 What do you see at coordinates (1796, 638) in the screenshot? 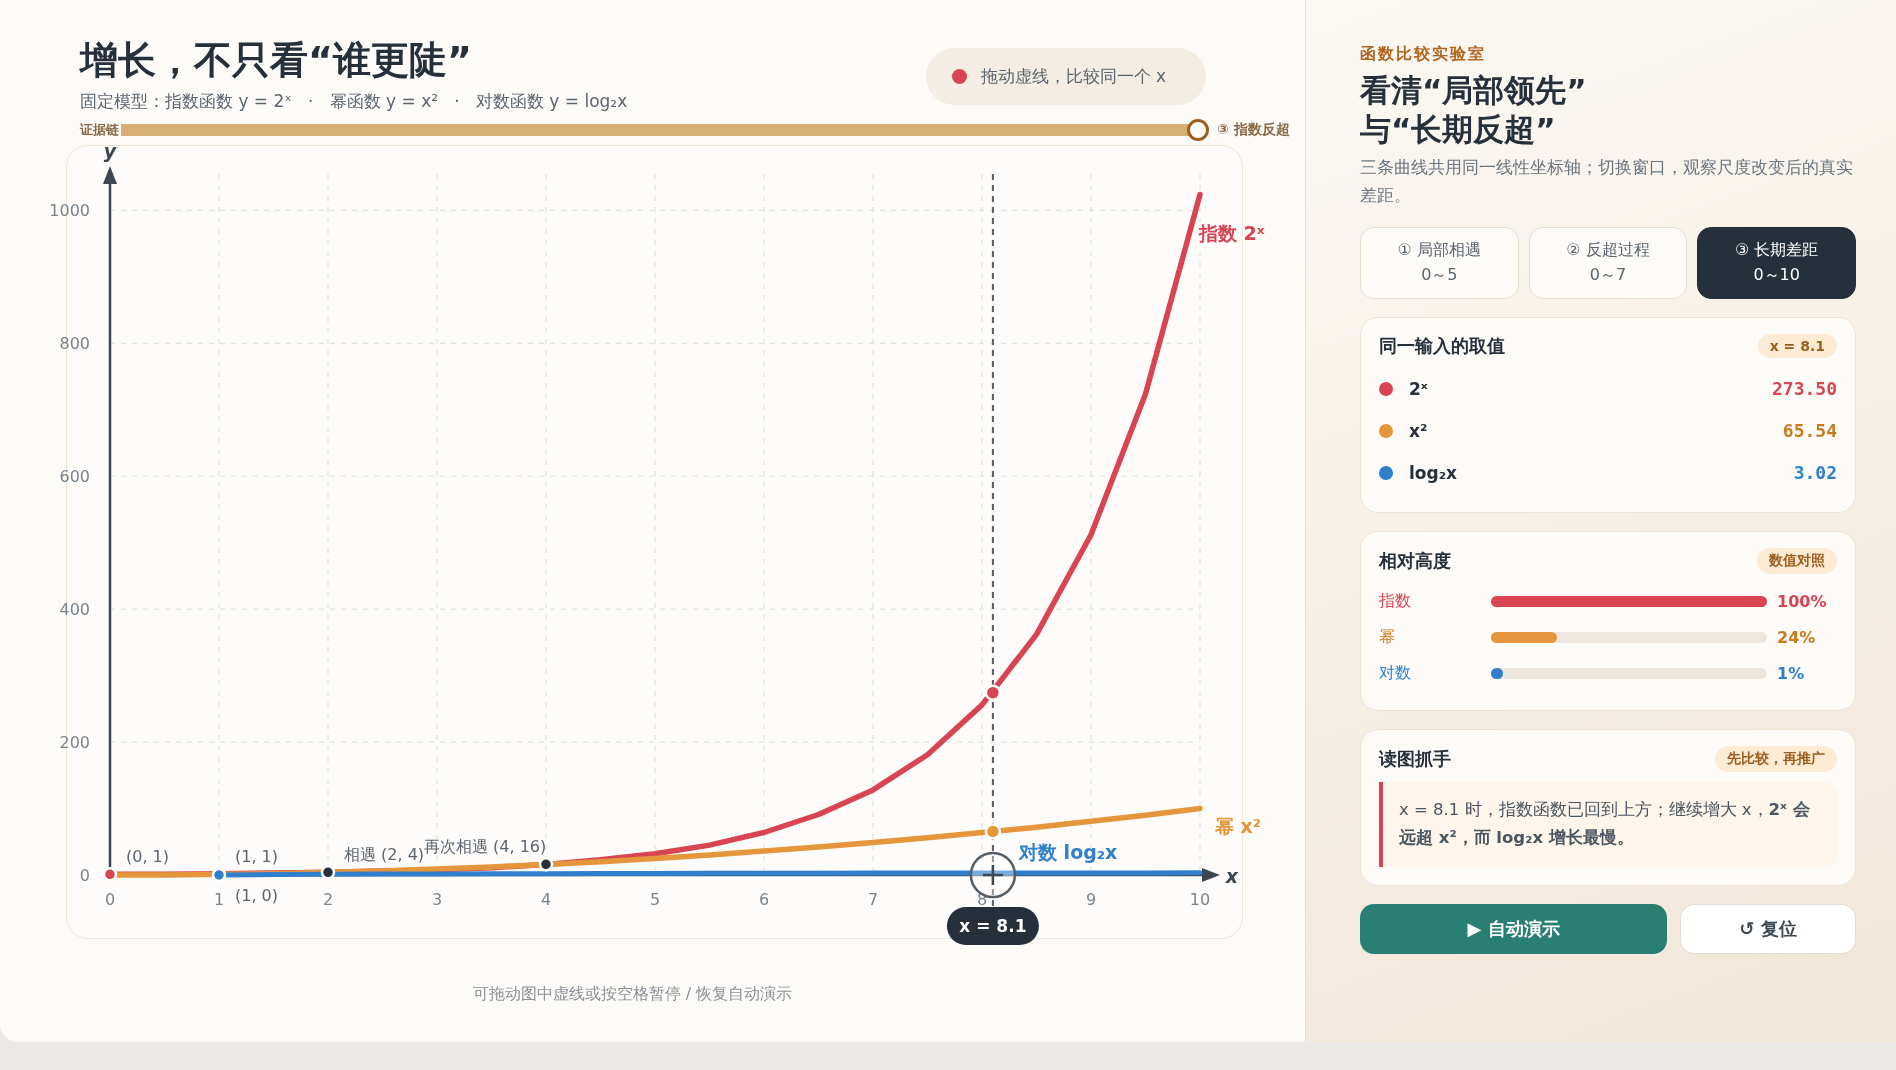
I see `bar-reading: 24%` at bounding box center [1796, 638].